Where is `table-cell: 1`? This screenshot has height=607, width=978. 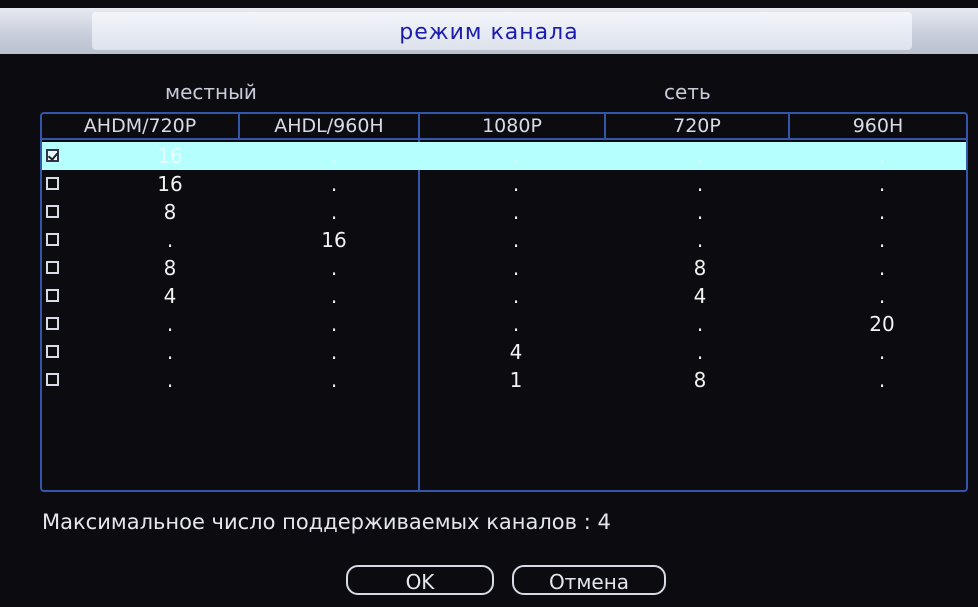
table-cell: 1 is located at coordinates (516, 380).